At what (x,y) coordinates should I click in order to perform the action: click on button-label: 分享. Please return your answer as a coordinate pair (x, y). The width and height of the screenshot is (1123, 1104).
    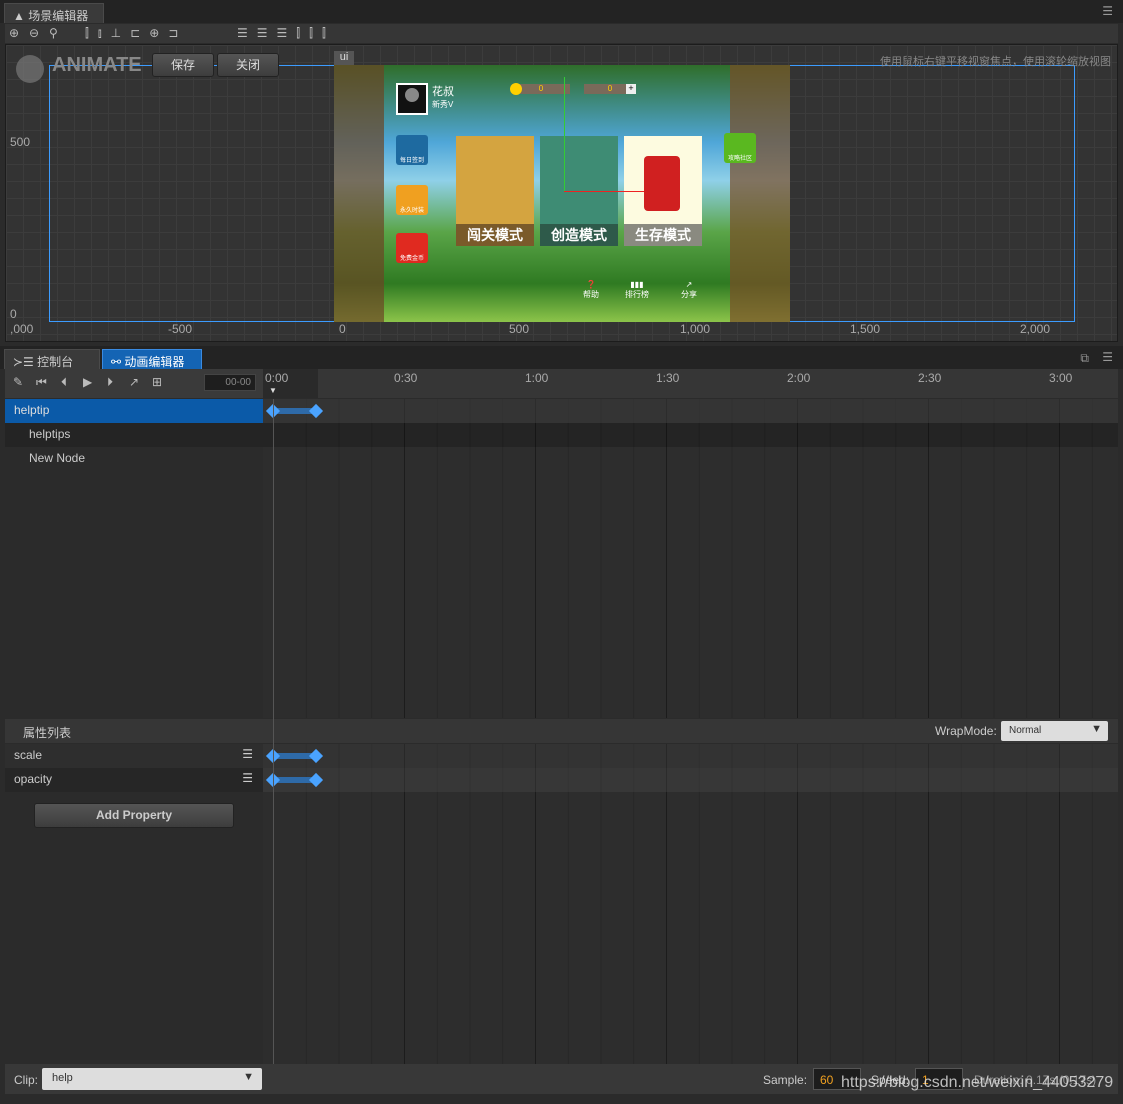
    Looking at the image, I should click on (689, 294).